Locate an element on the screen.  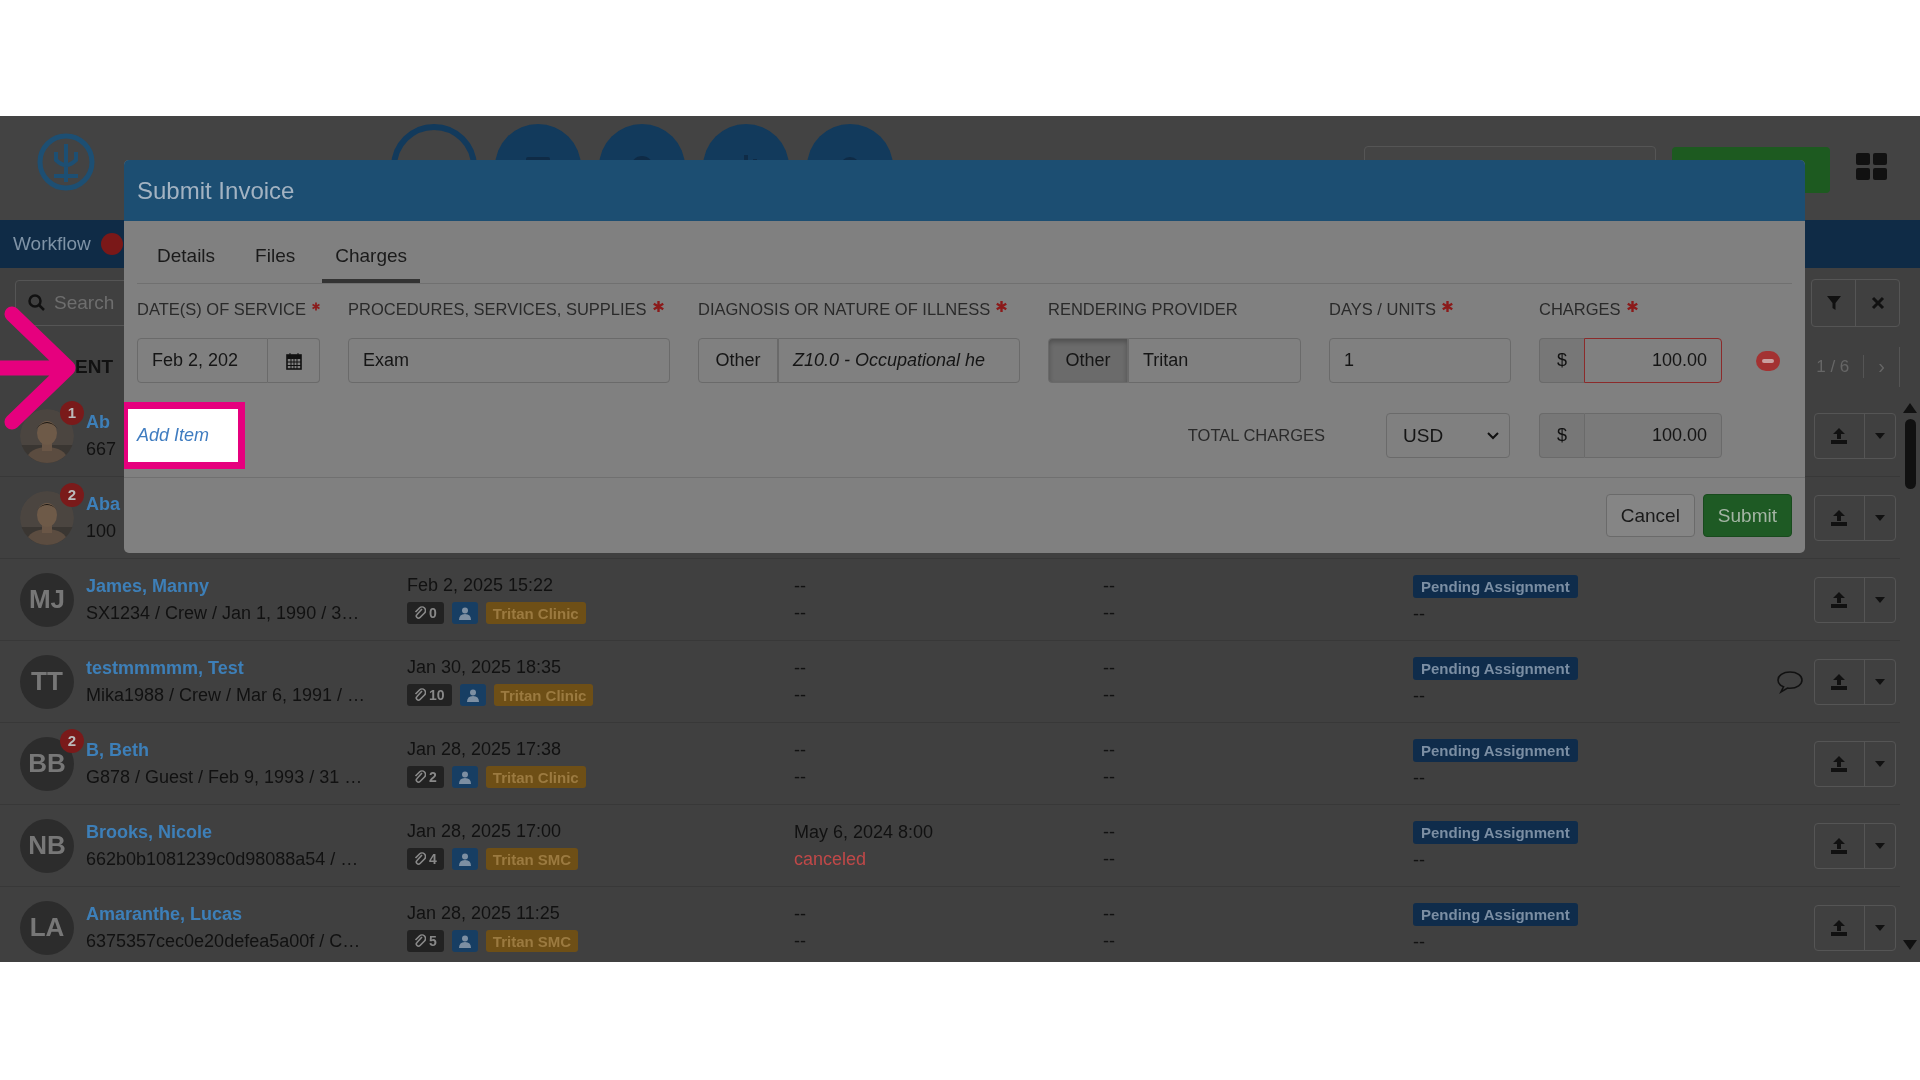
calendar-icon is located at coordinates (293, 360).